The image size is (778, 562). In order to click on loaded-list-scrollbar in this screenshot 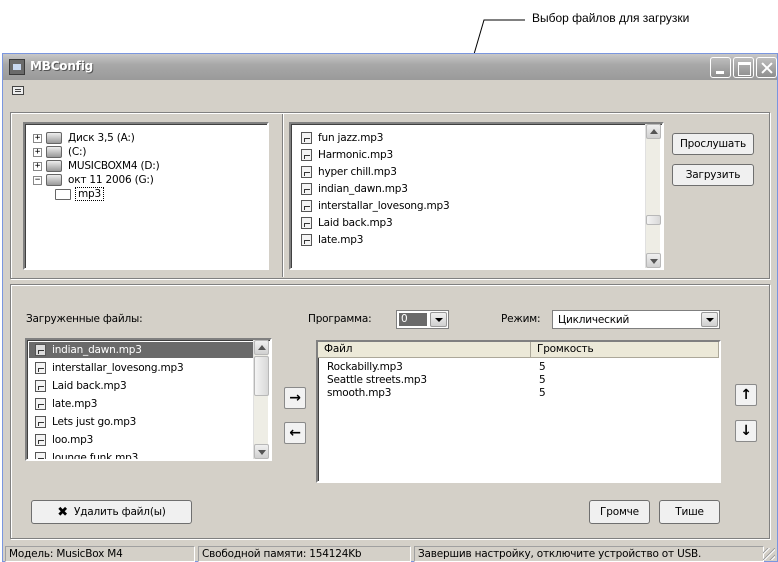, I will do `click(261, 399)`.